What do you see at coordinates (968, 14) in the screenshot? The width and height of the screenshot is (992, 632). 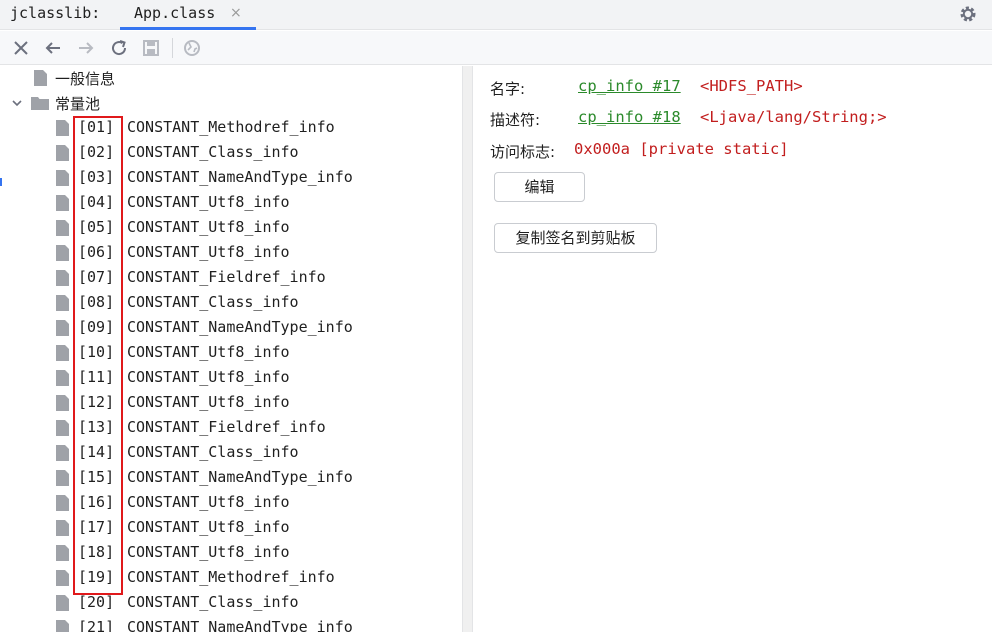 I see `gear-icon` at bounding box center [968, 14].